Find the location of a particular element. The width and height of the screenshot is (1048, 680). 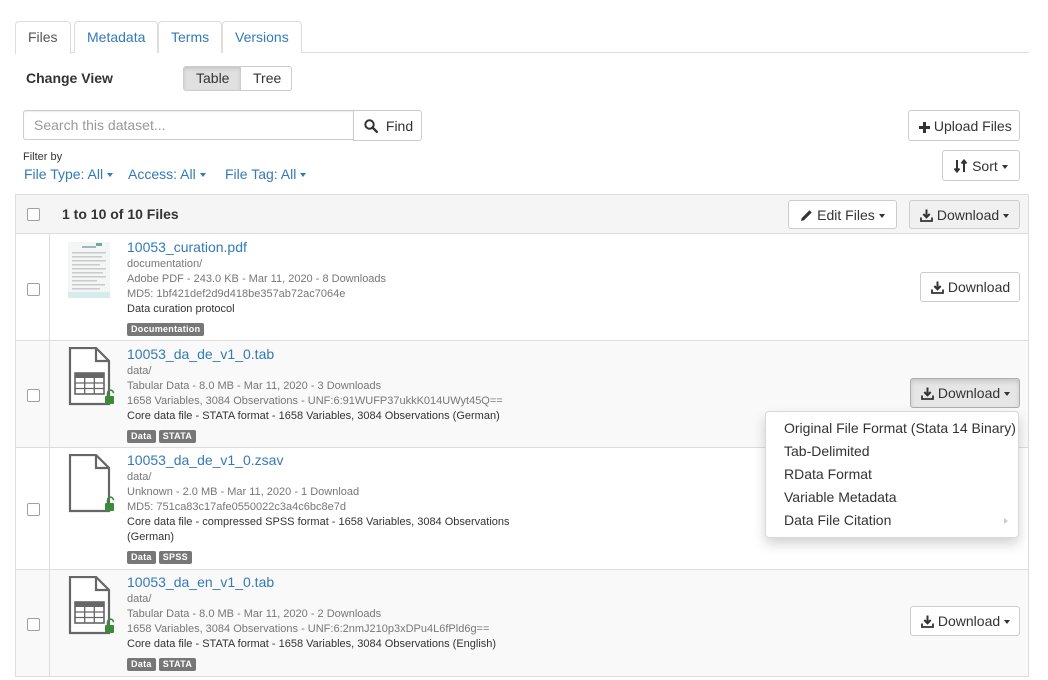

tab-label: Terms is located at coordinates (190, 37).